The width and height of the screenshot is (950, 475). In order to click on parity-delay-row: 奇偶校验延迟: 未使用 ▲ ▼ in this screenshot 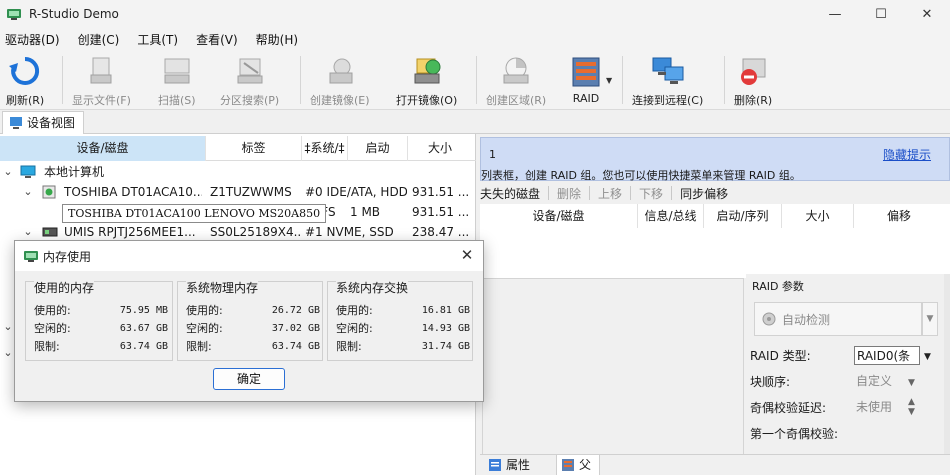, I will do `click(848, 407)`.